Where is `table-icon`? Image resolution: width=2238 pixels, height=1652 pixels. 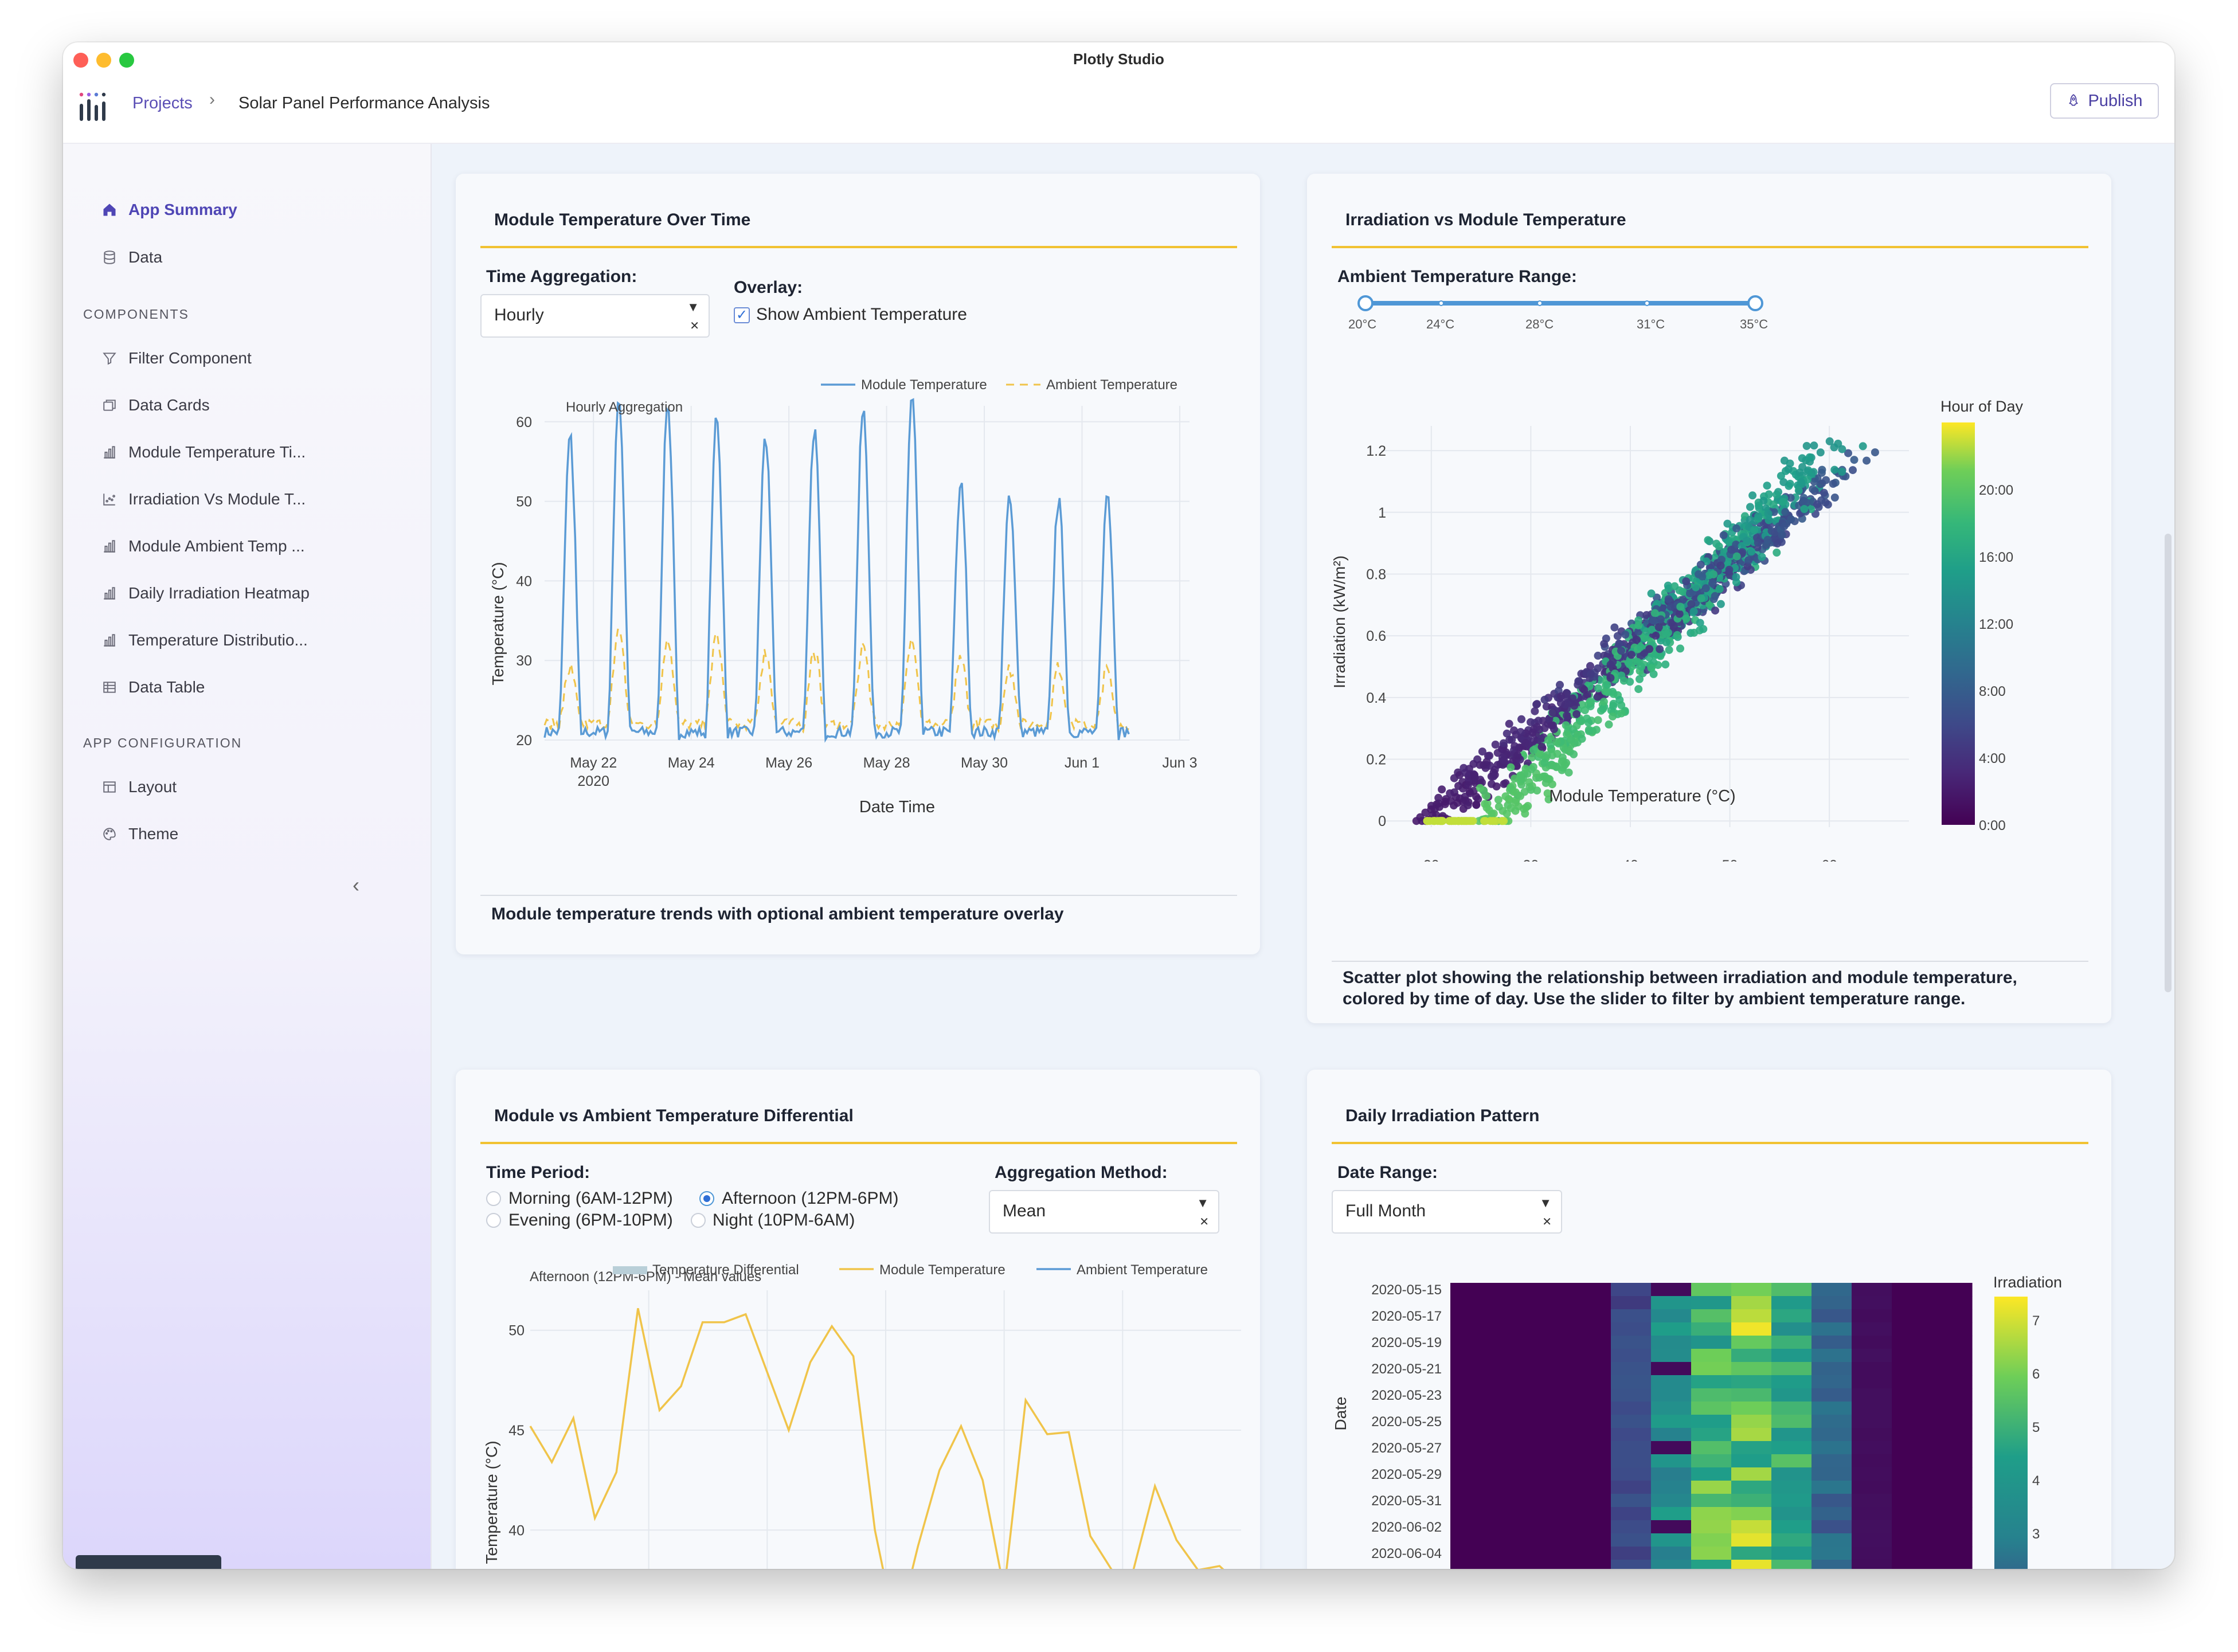 table-icon is located at coordinates (110, 687).